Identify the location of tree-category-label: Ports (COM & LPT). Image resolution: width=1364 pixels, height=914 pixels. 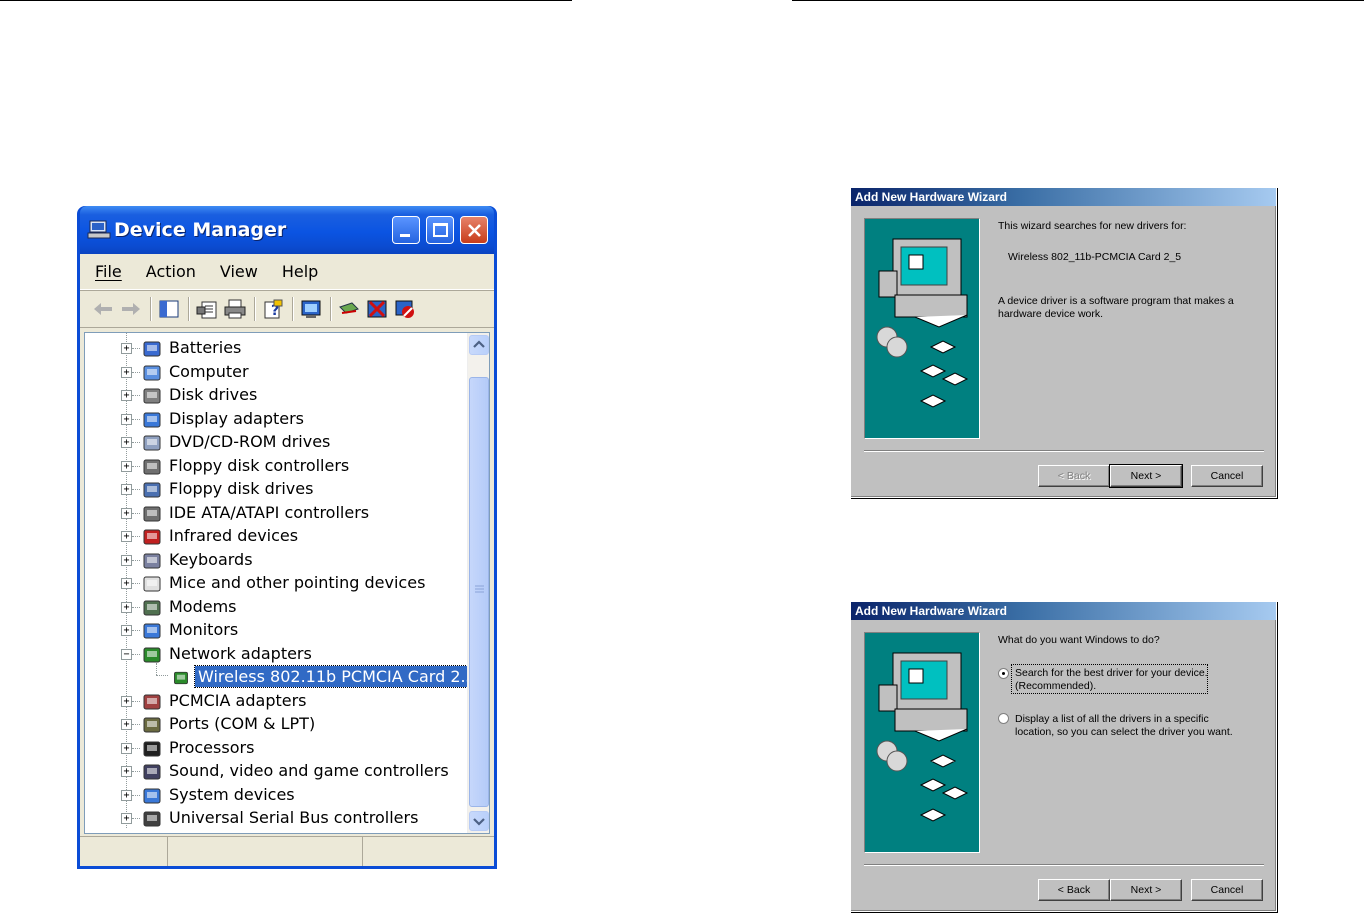
(242, 723).